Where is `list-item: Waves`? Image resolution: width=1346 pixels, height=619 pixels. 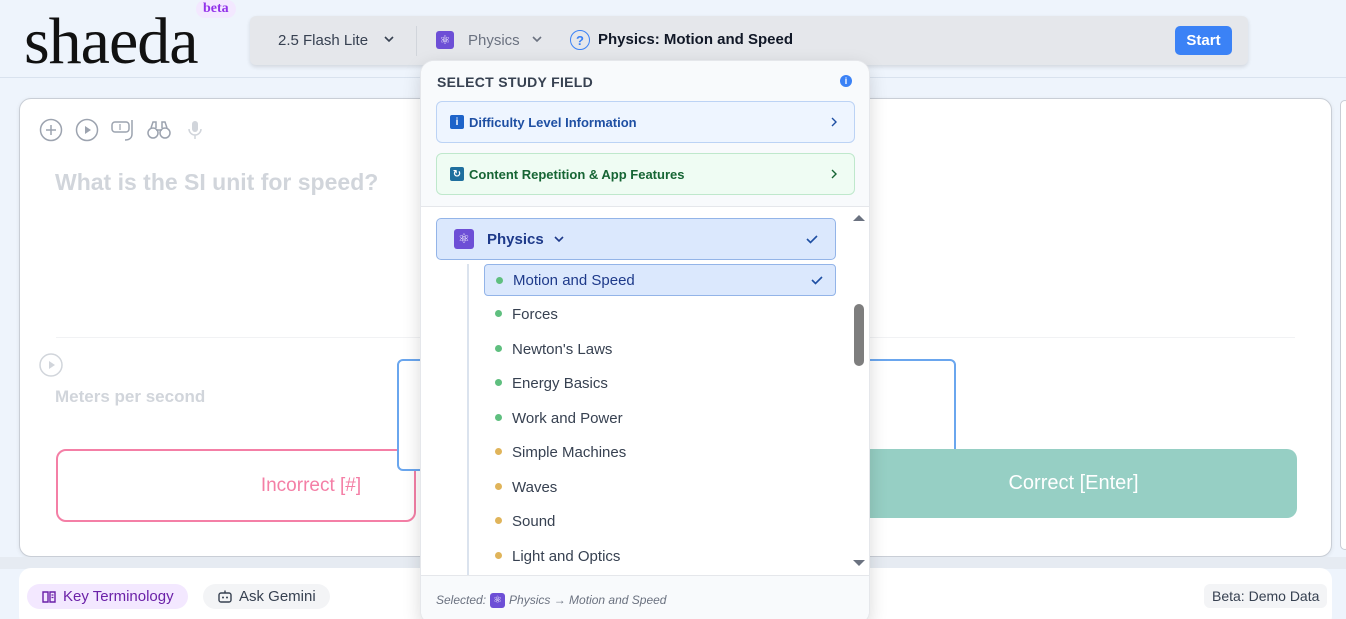
list-item: Waves is located at coordinates (660, 487).